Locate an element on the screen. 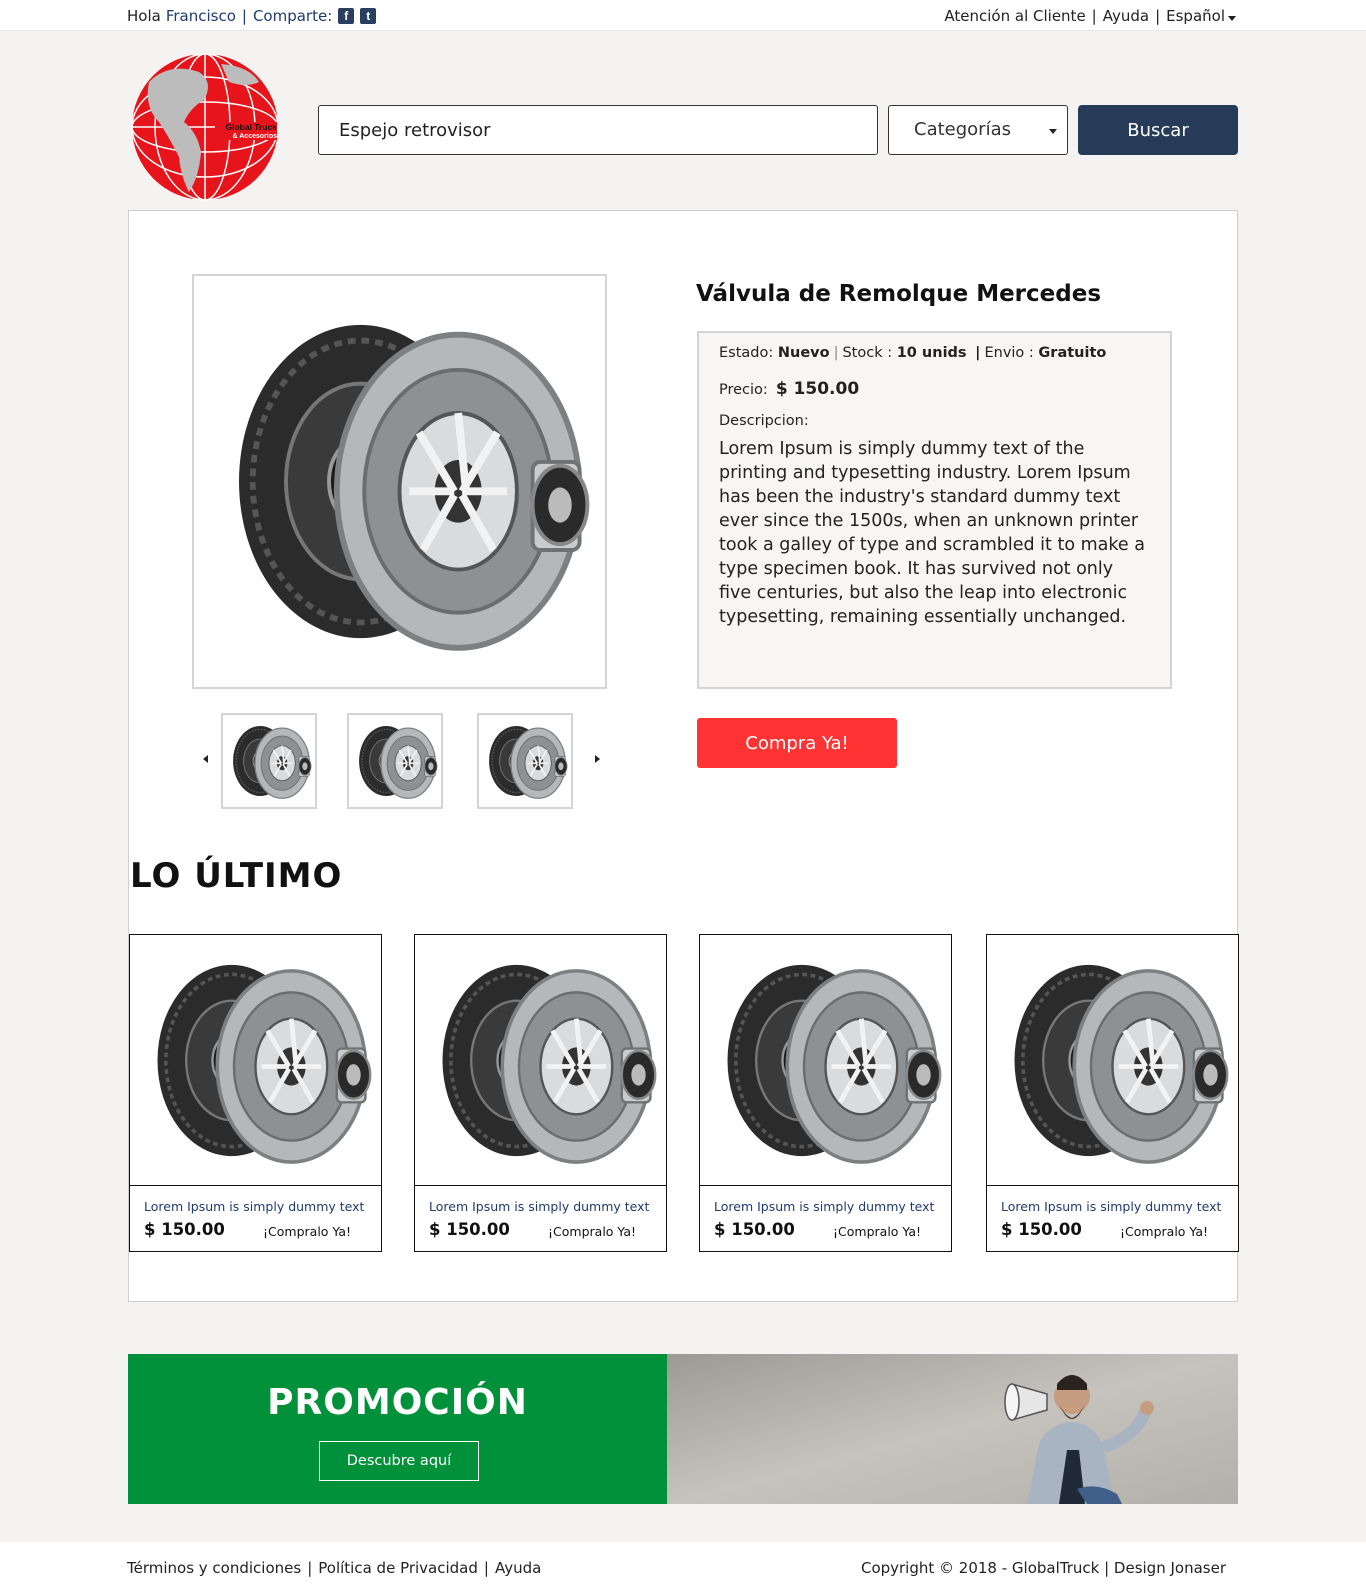  carousel-next-icon is located at coordinates (597, 759).